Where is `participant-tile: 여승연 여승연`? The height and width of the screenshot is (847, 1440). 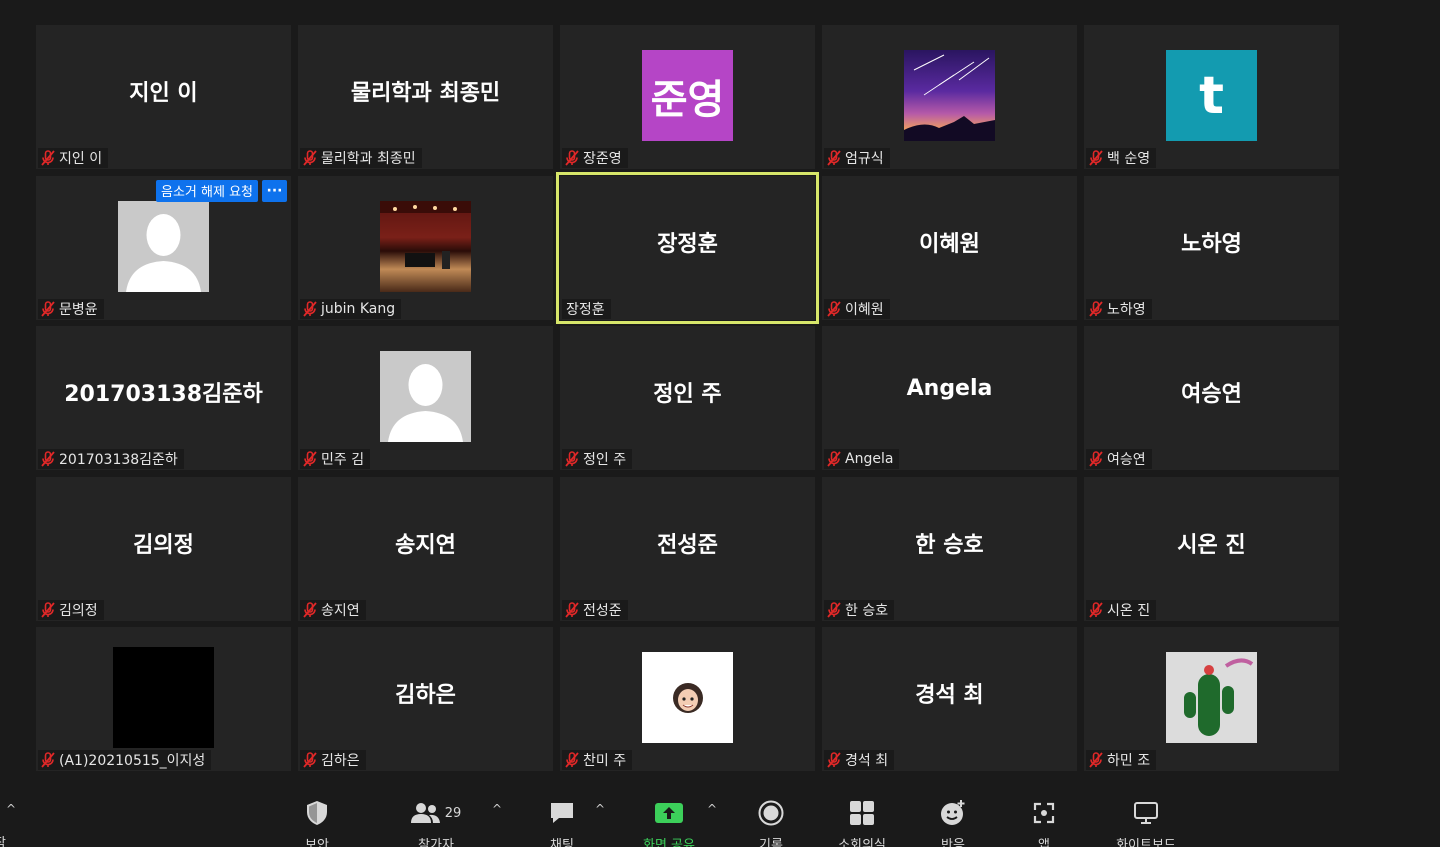 participant-tile: 여승연 여승연 is located at coordinates (1211, 398).